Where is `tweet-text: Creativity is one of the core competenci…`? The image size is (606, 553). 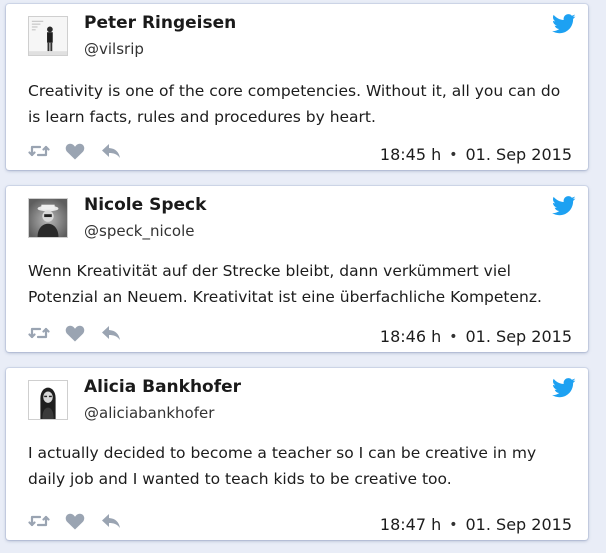
tweet-text: Creativity is one of the core competenci… is located at coordinates (294, 104).